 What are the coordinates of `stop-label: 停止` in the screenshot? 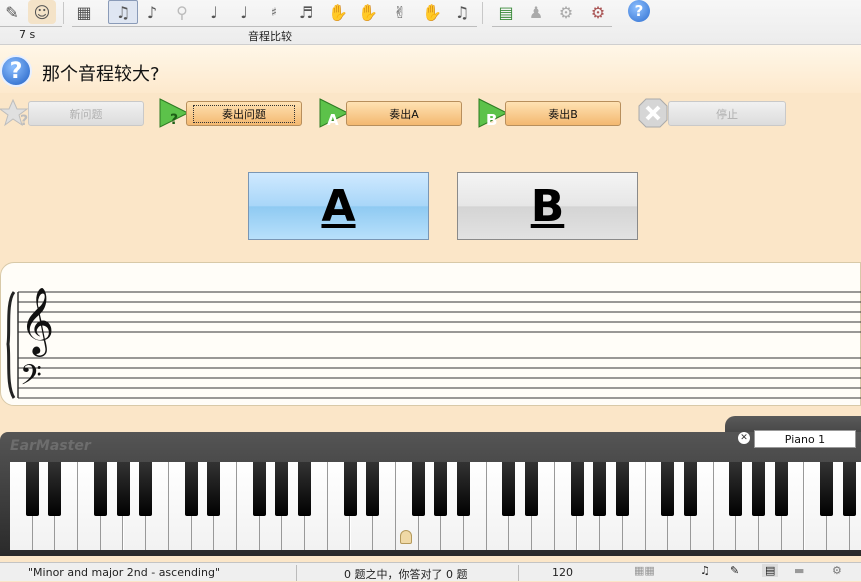 It's located at (727, 114).